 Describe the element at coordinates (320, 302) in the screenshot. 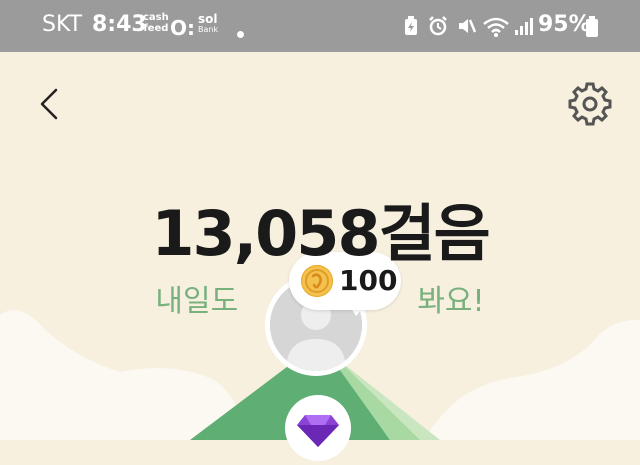

I see `cheer-message: 내일도 봐요!` at that location.